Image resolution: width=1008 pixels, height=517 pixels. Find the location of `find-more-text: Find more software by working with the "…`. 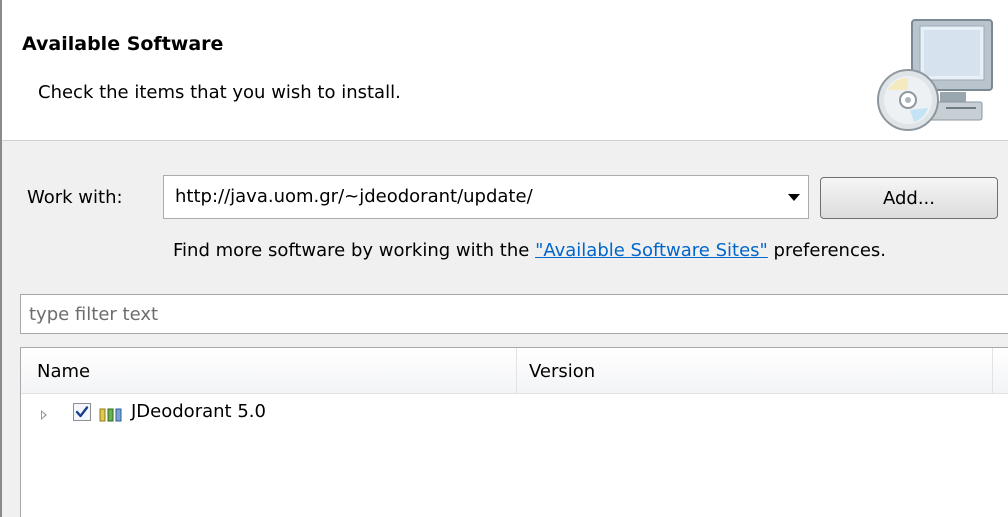

find-more-text: Find more software by working with the "… is located at coordinates (529, 250).